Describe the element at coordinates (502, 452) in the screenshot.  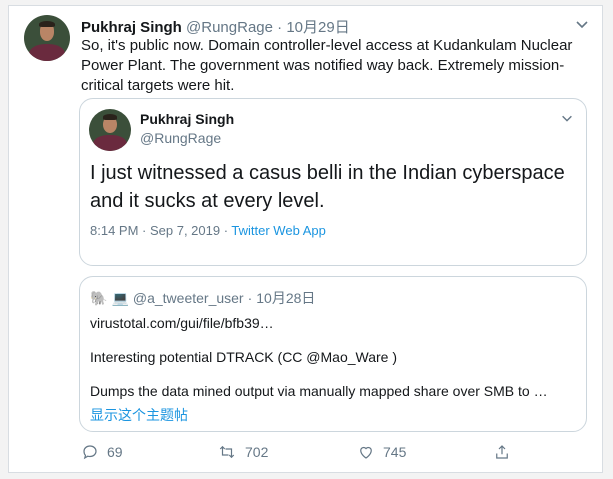
I see `share-icon` at that location.